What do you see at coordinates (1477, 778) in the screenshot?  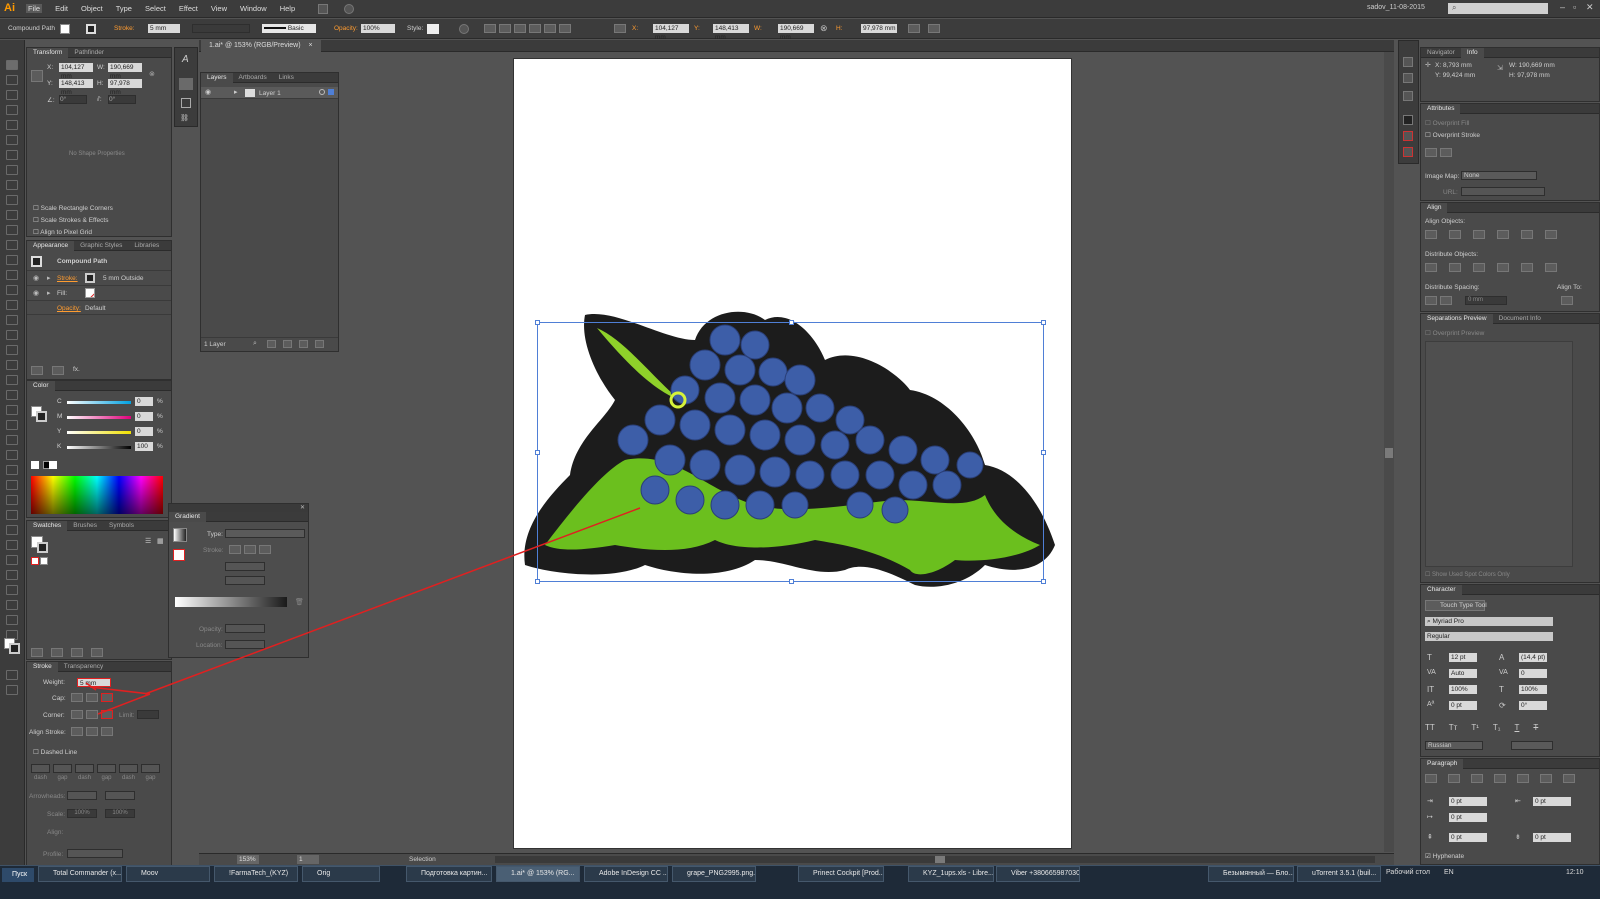 I see `align-right-text-icon` at bounding box center [1477, 778].